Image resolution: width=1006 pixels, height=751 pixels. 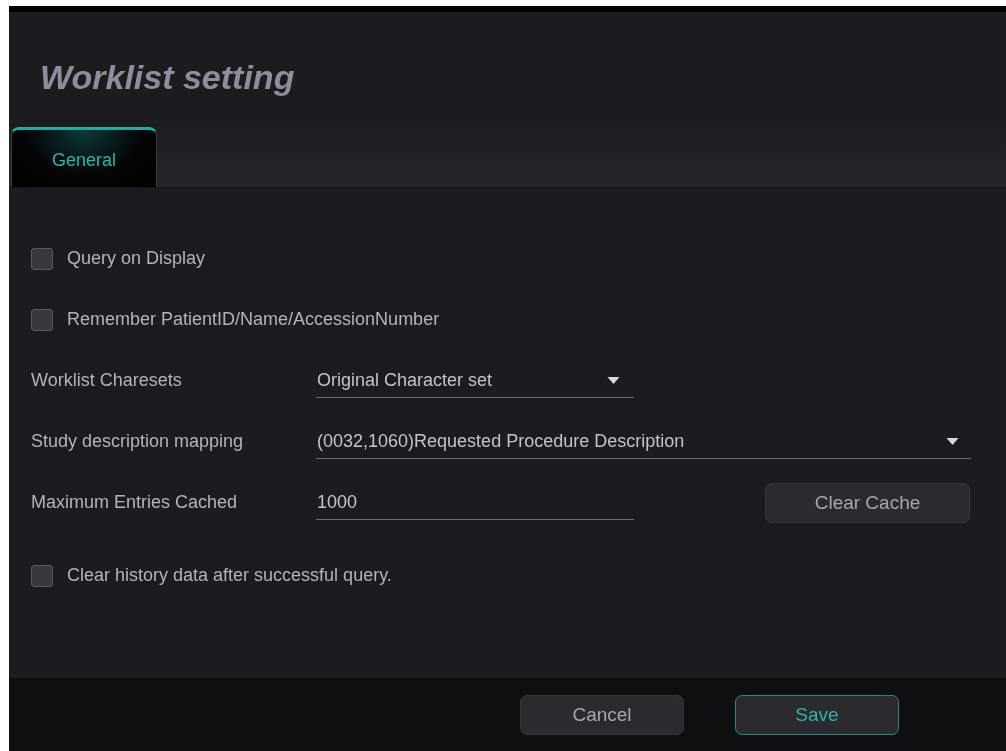 I want to click on checkbox-label: Remember PatientID/Name/AccessionNumber, so click(x=253, y=319).